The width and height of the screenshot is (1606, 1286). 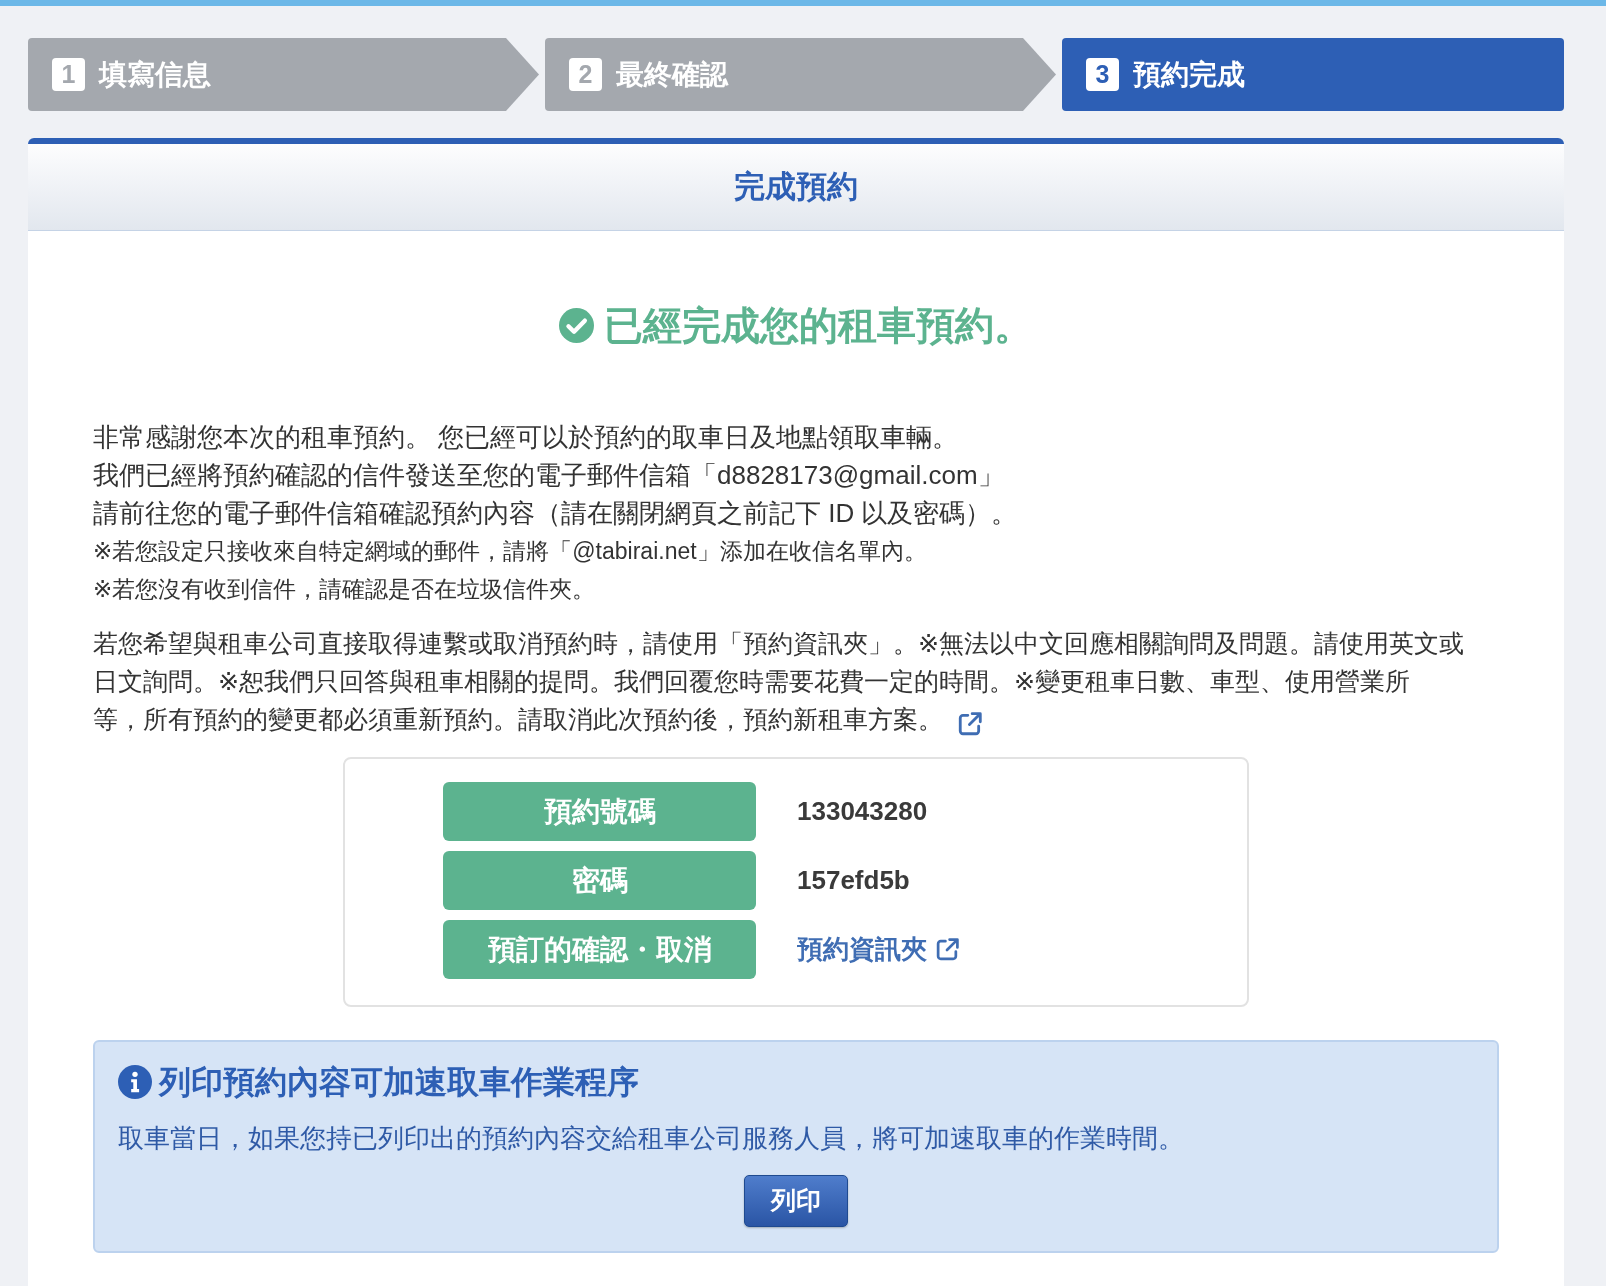 I want to click on field-label: 預訂的確認・取消, so click(x=599, y=949).